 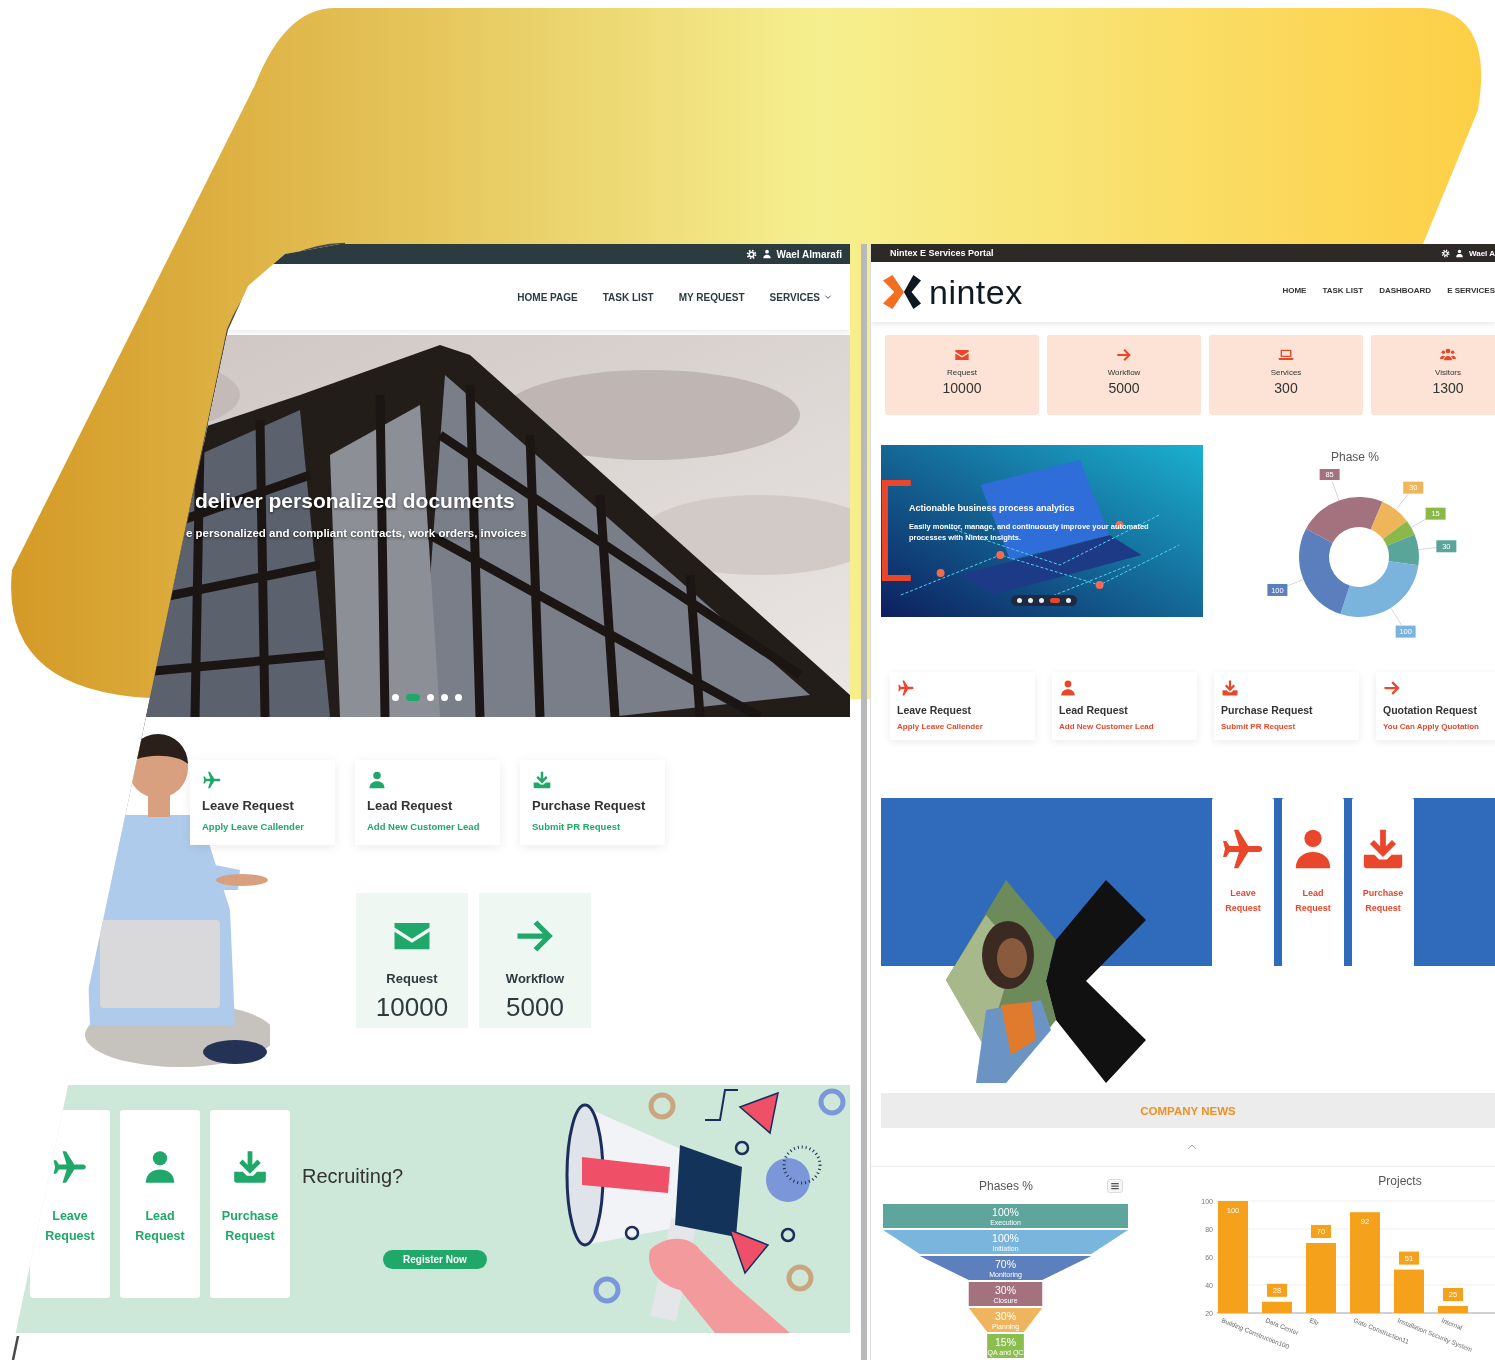 What do you see at coordinates (962, 355) in the screenshot?
I see `envelope-icon` at bounding box center [962, 355].